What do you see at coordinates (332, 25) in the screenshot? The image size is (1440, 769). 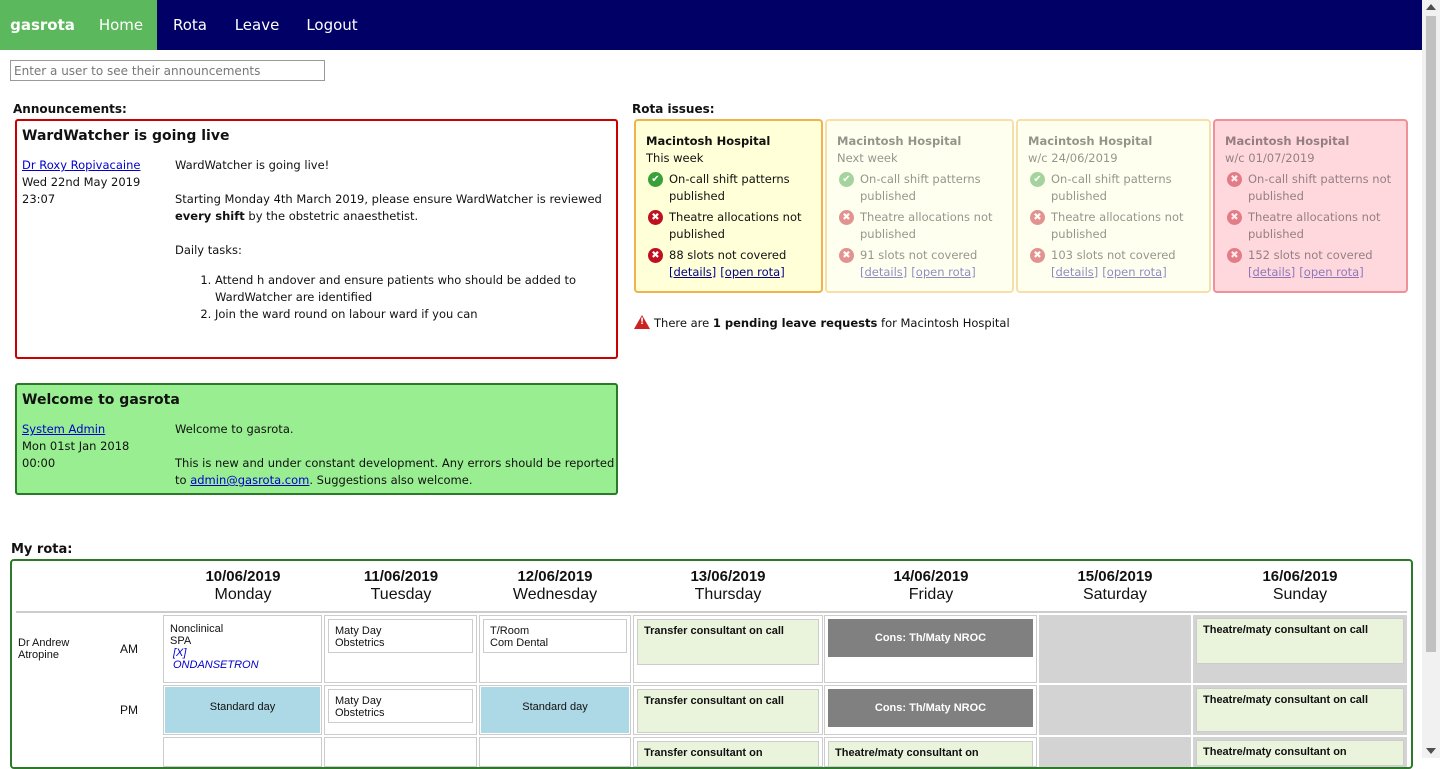 I see `nav-logout: Logout` at bounding box center [332, 25].